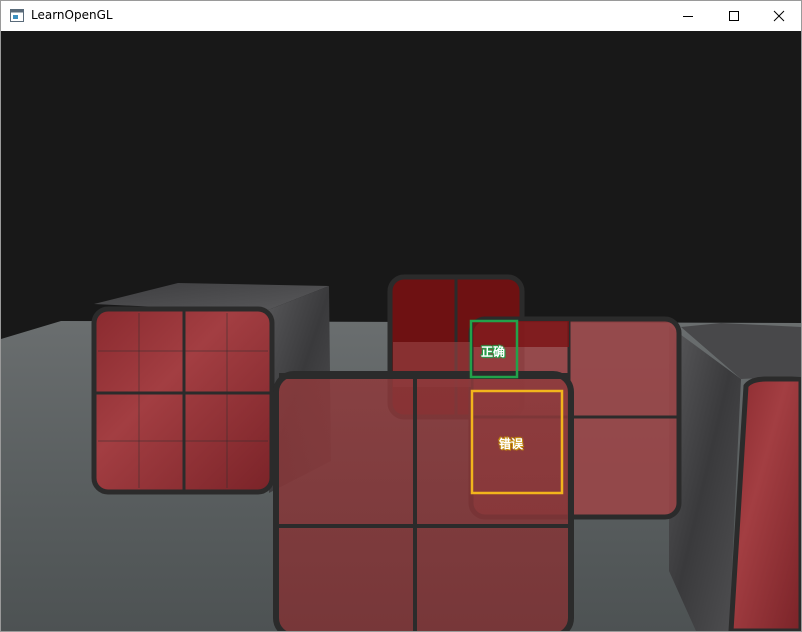 This screenshot has width=802, height=632. Describe the element at coordinates (17, 15) in the screenshot. I see `app-icon` at that location.